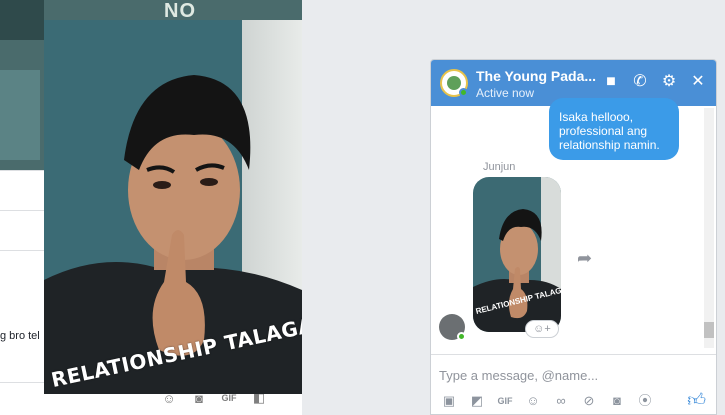 This screenshot has width=725, height=415. Describe the element at coordinates (709, 228) in the screenshot. I see `scrollbar` at that location.